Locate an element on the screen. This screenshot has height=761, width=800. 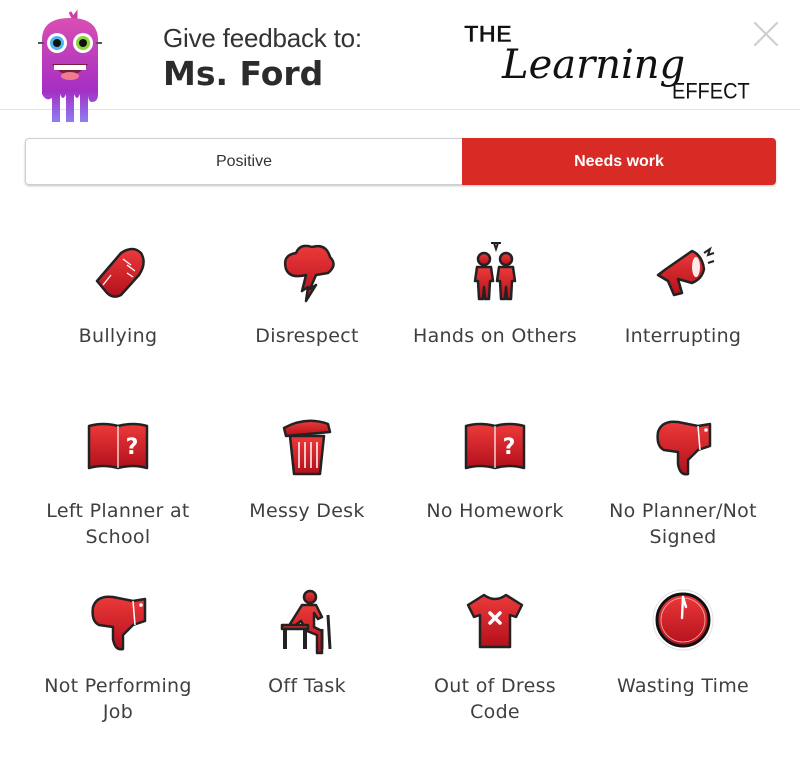
behavior-item: Disrespect is located at coordinates (307, 292).